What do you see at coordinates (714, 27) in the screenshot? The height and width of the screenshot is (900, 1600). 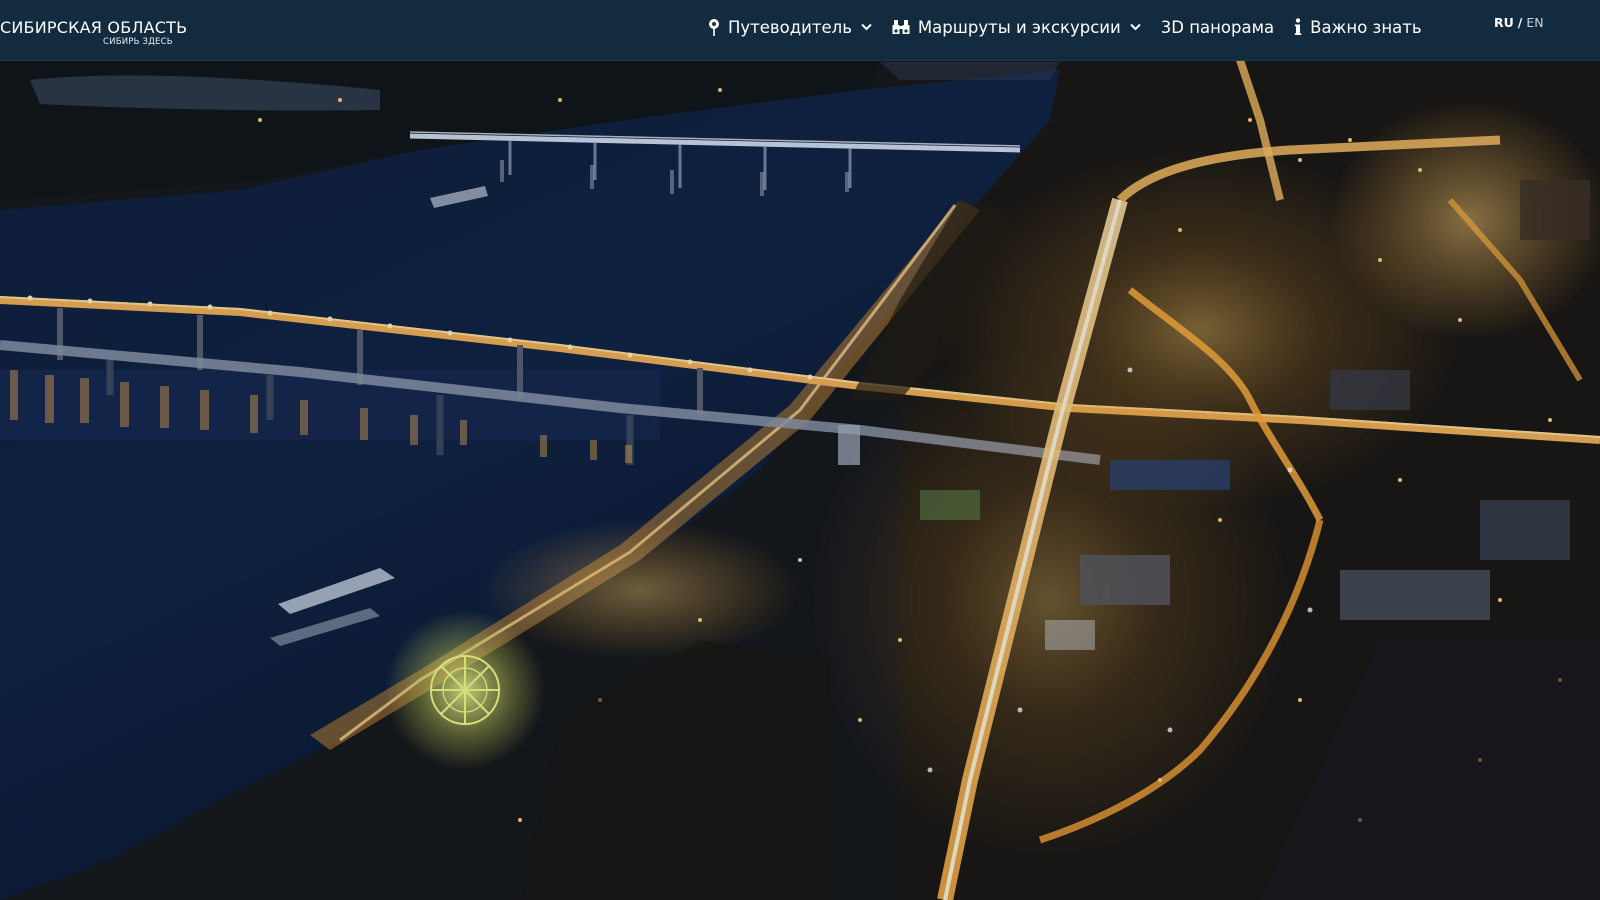 I see `map-pin-icon` at bounding box center [714, 27].